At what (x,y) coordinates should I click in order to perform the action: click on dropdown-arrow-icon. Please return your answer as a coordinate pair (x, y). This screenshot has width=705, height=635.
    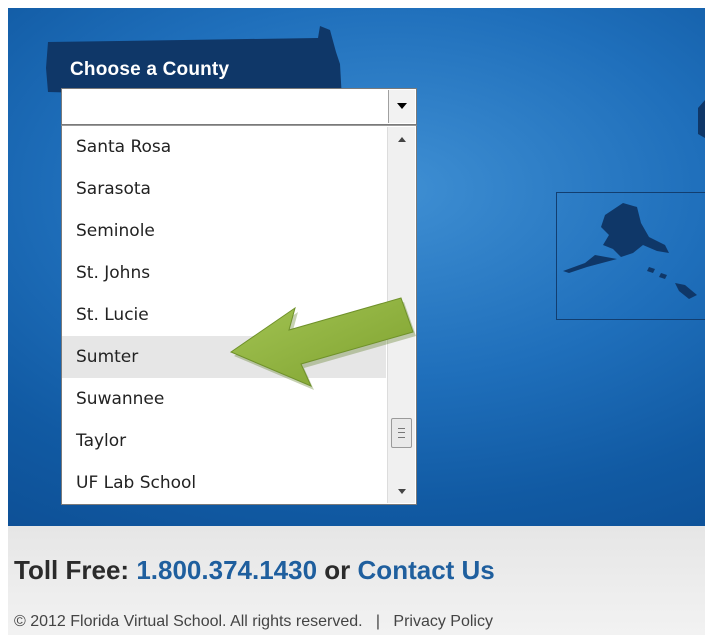
    Looking at the image, I should click on (401, 106).